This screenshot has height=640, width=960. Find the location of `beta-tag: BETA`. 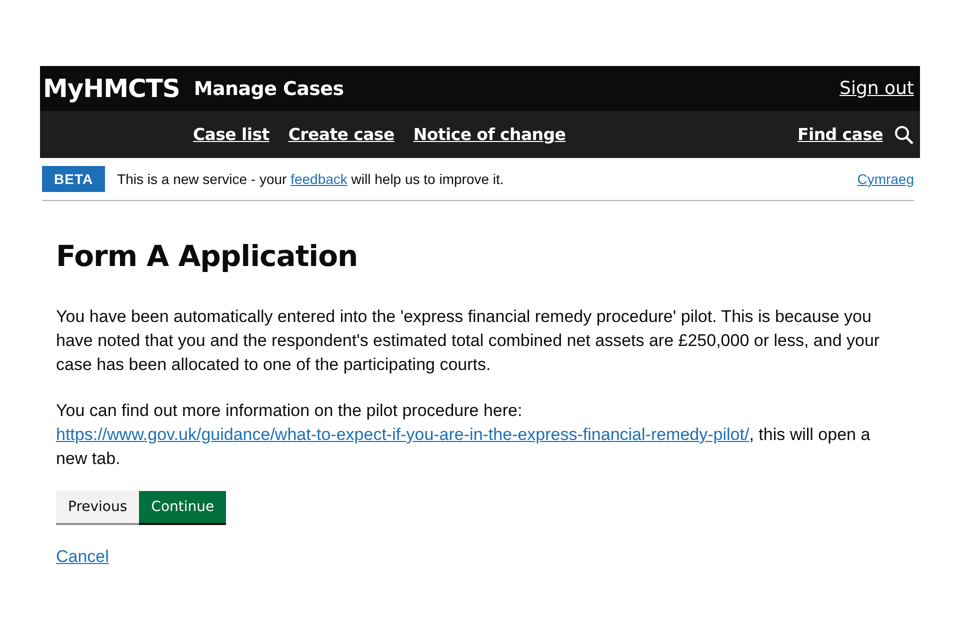

beta-tag: BETA is located at coordinates (74, 179).